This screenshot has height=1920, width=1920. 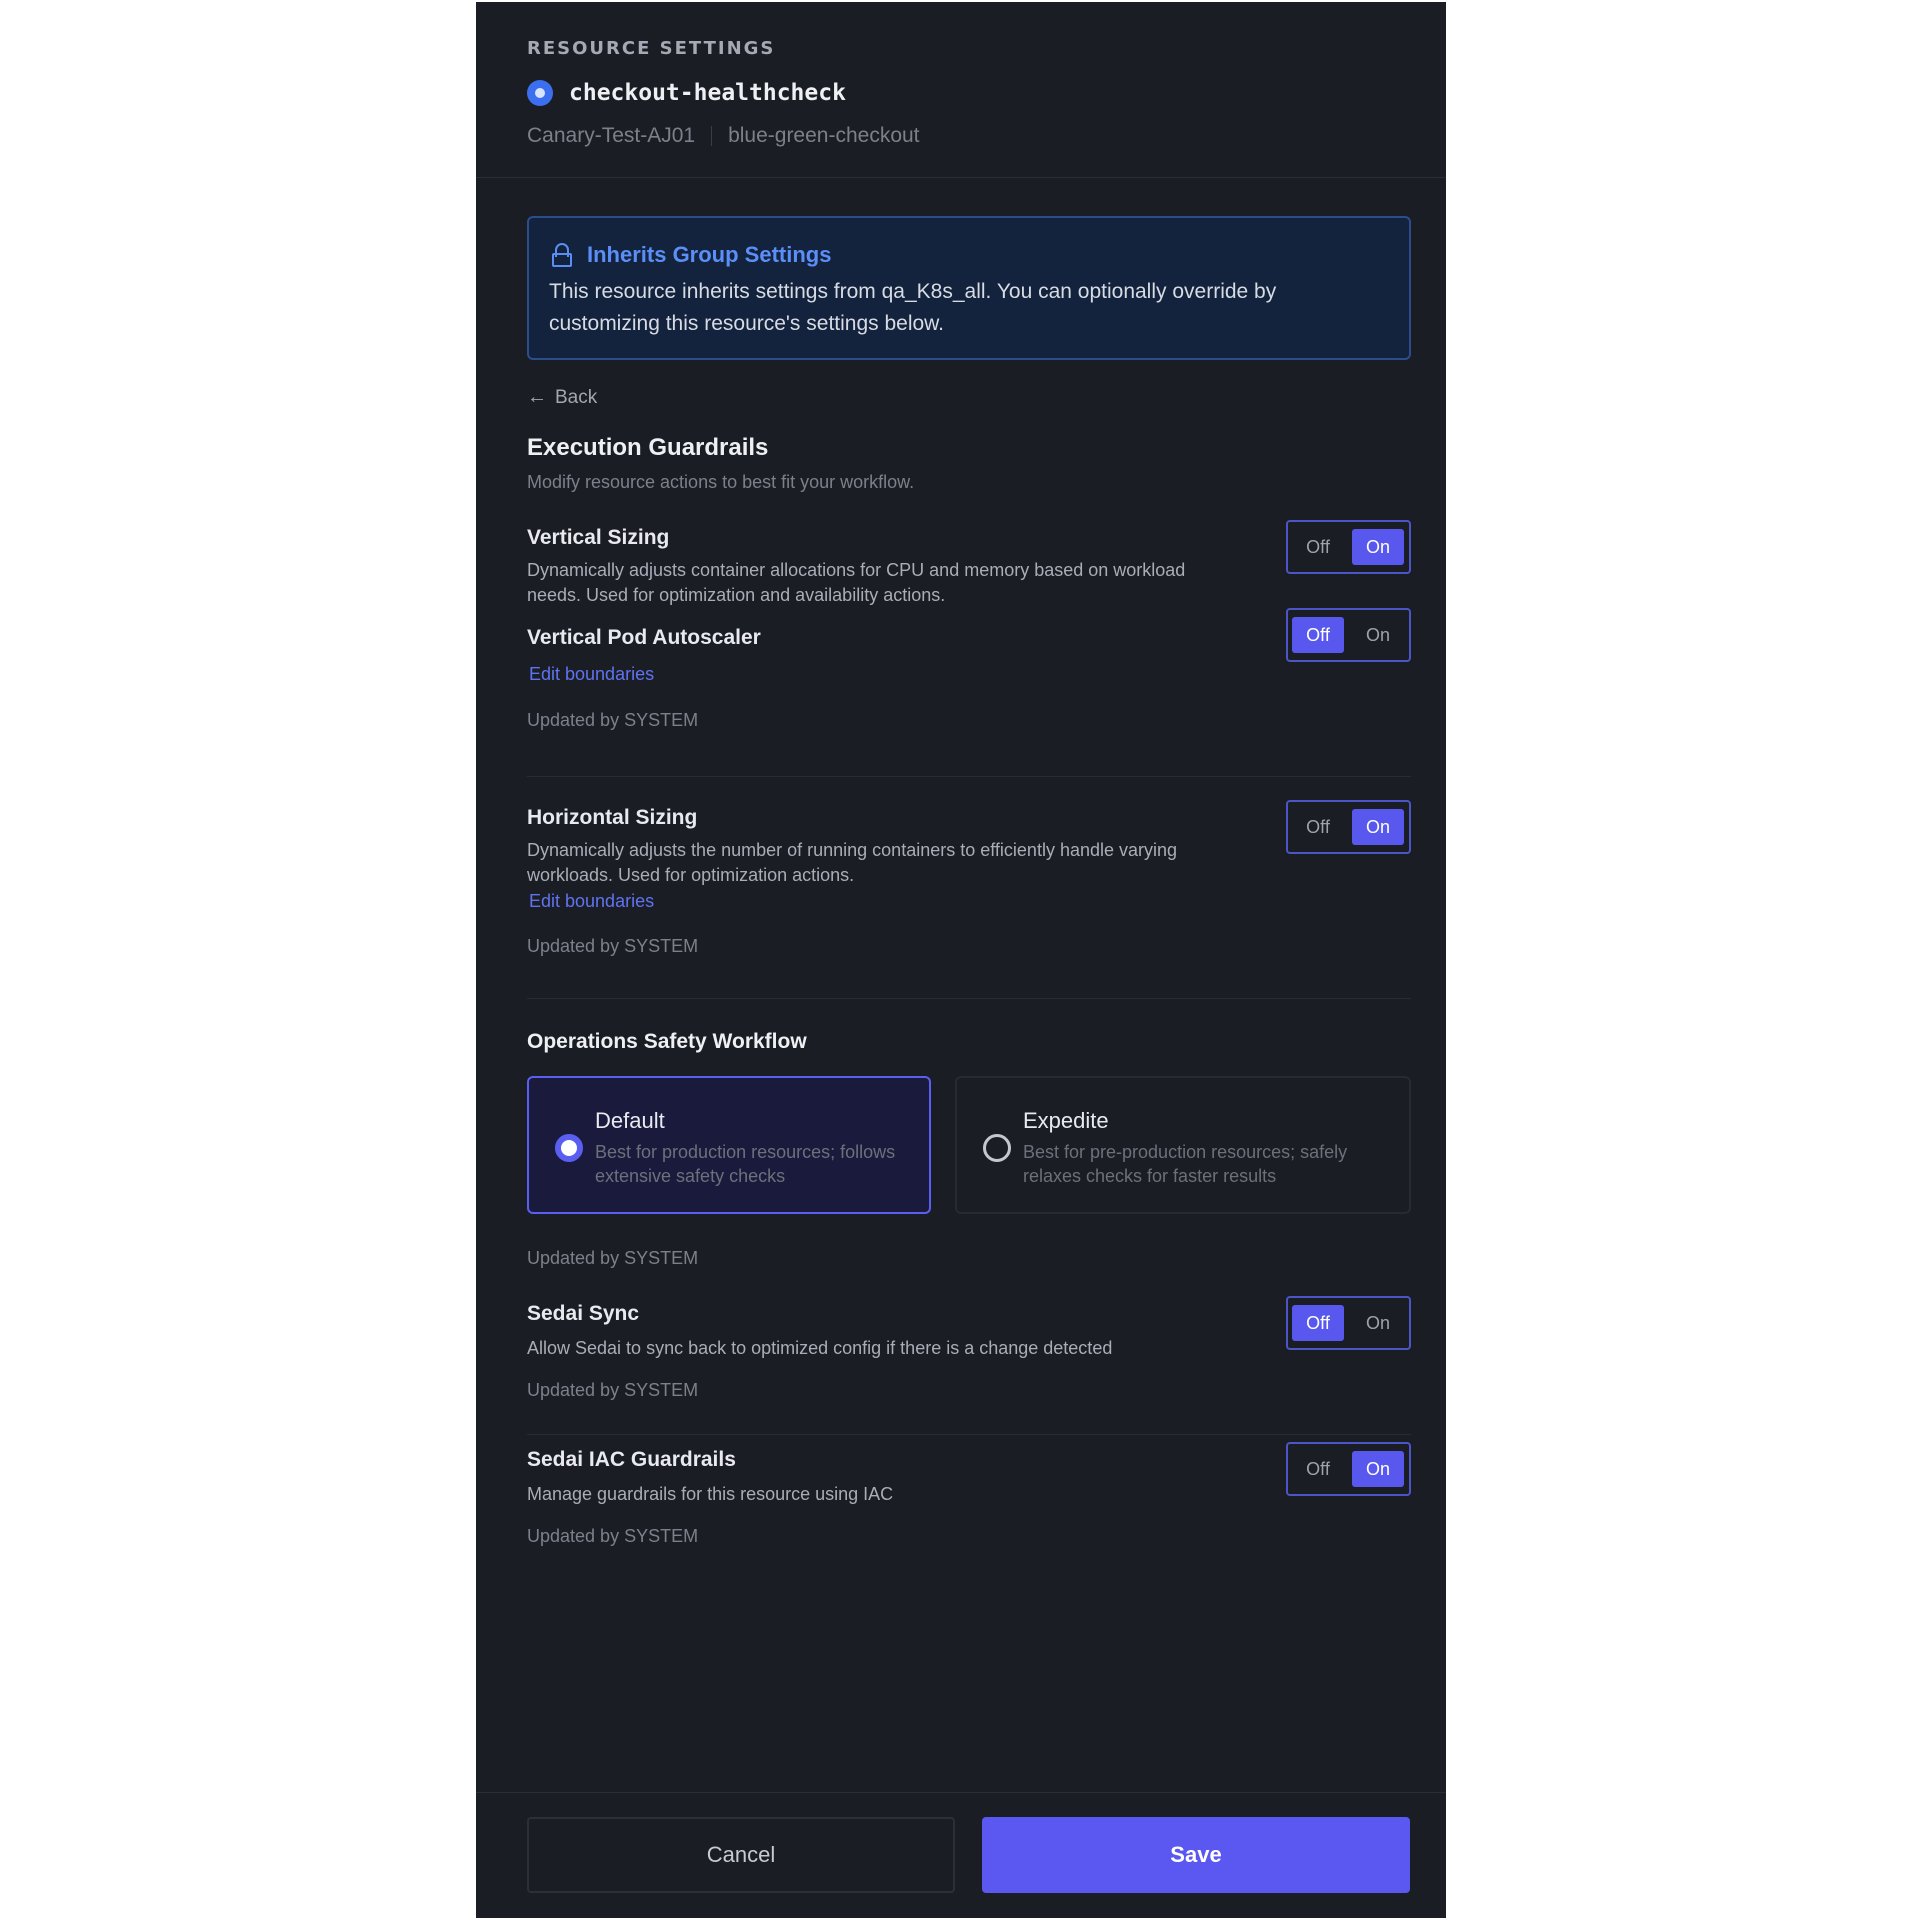 I want to click on horizontal-sizing-toggle: Off On, so click(x=1348, y=827).